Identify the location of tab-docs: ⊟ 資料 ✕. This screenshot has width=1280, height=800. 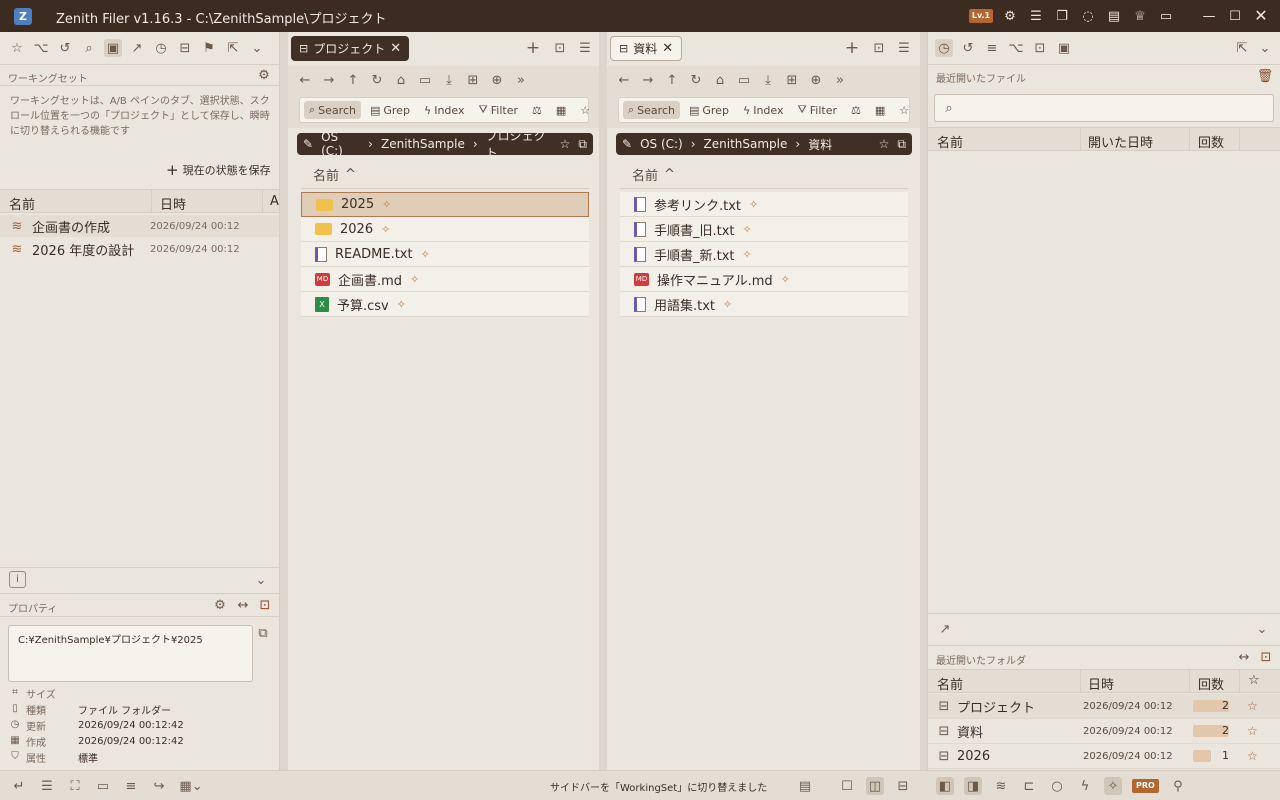
(646, 48).